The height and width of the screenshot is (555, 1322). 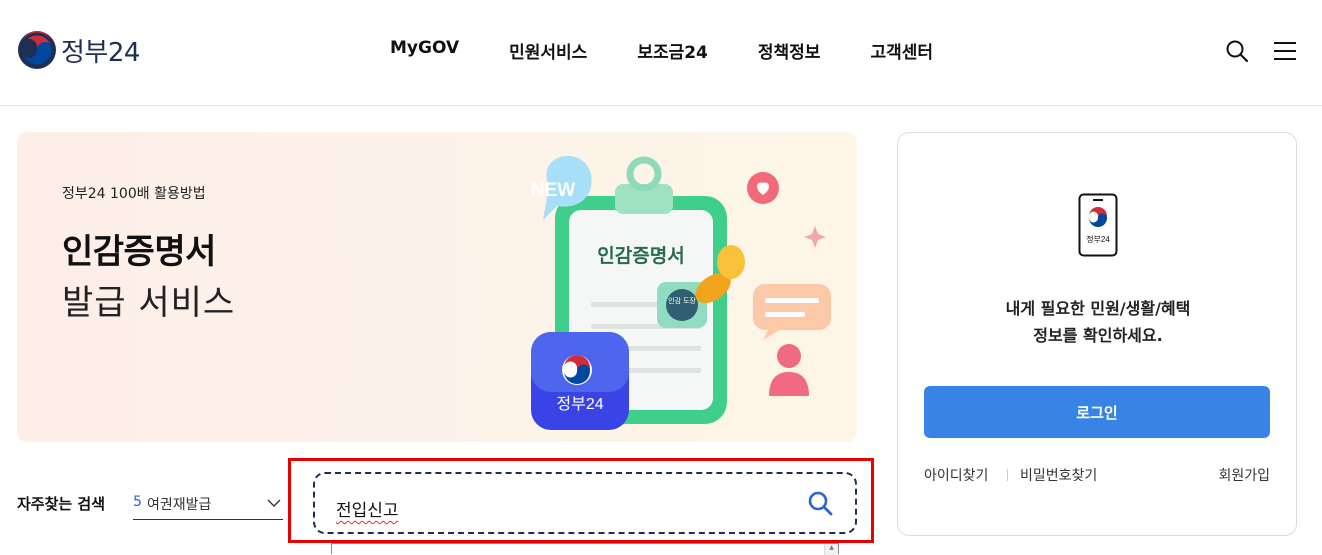 What do you see at coordinates (1098, 225) in the screenshot?
I see `mobile-phone-icon: 정부24` at bounding box center [1098, 225].